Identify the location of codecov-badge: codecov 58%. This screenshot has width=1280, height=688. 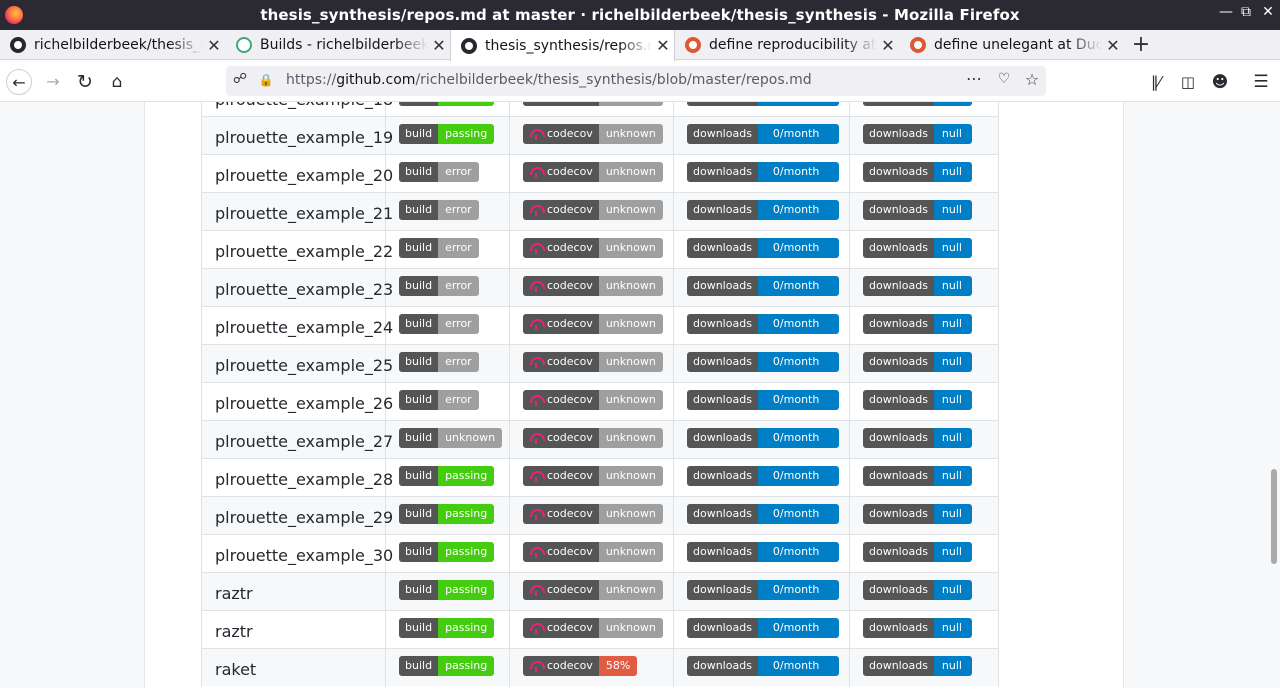
(580, 666).